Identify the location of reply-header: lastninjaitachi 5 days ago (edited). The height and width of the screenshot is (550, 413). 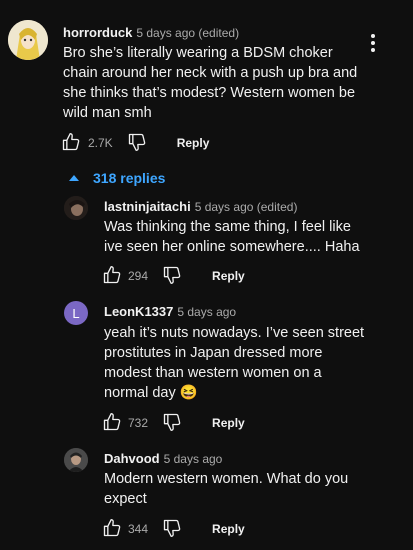
(200, 207).